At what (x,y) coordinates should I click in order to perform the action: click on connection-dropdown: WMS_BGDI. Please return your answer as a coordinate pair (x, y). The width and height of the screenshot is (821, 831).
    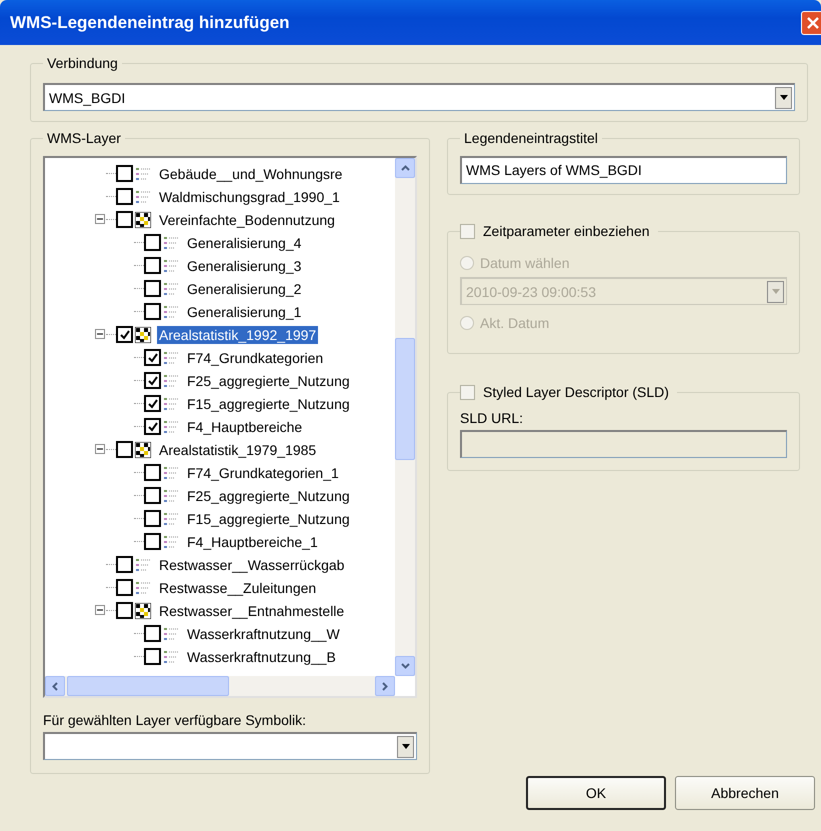
    Looking at the image, I should click on (419, 97).